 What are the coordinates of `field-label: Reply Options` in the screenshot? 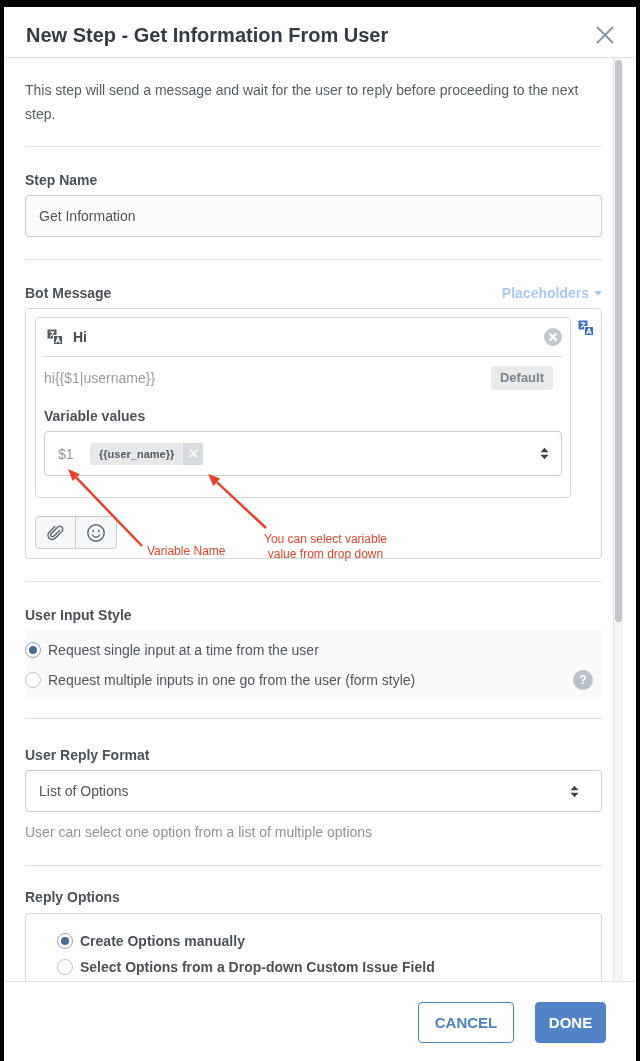 It's located at (73, 897).